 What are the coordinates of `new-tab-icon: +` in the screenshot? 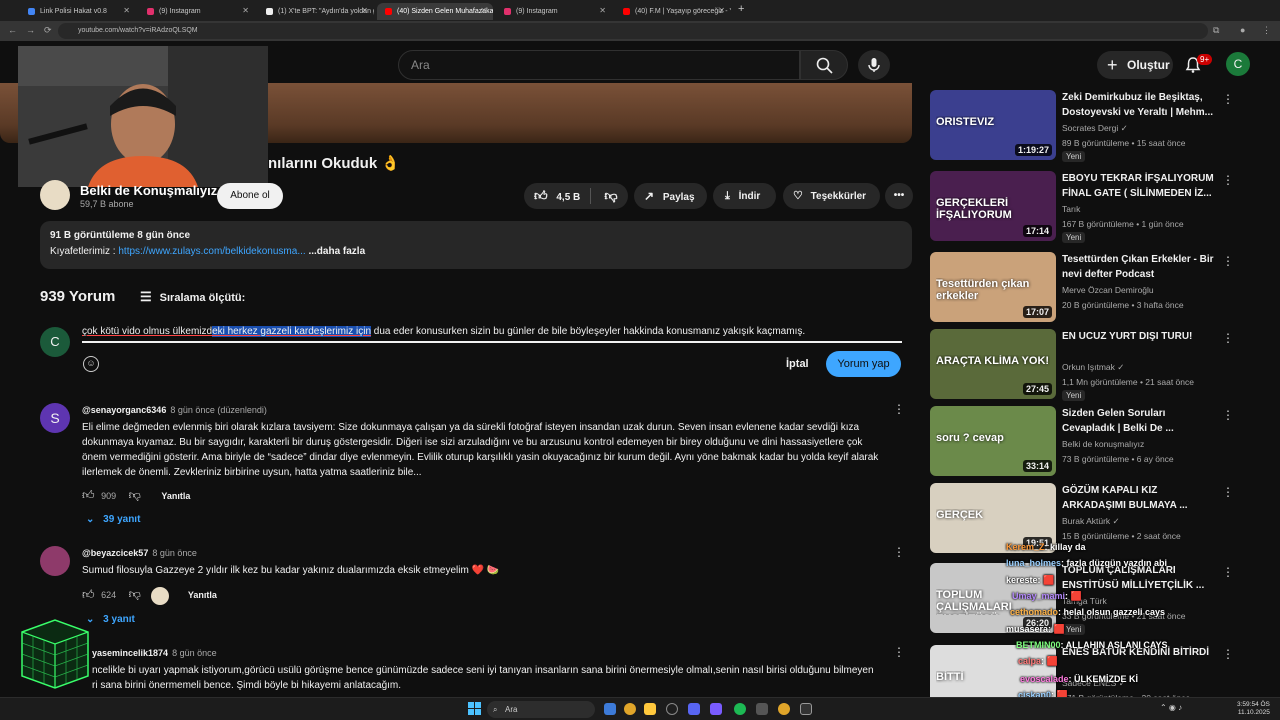 It's located at (741, 9).